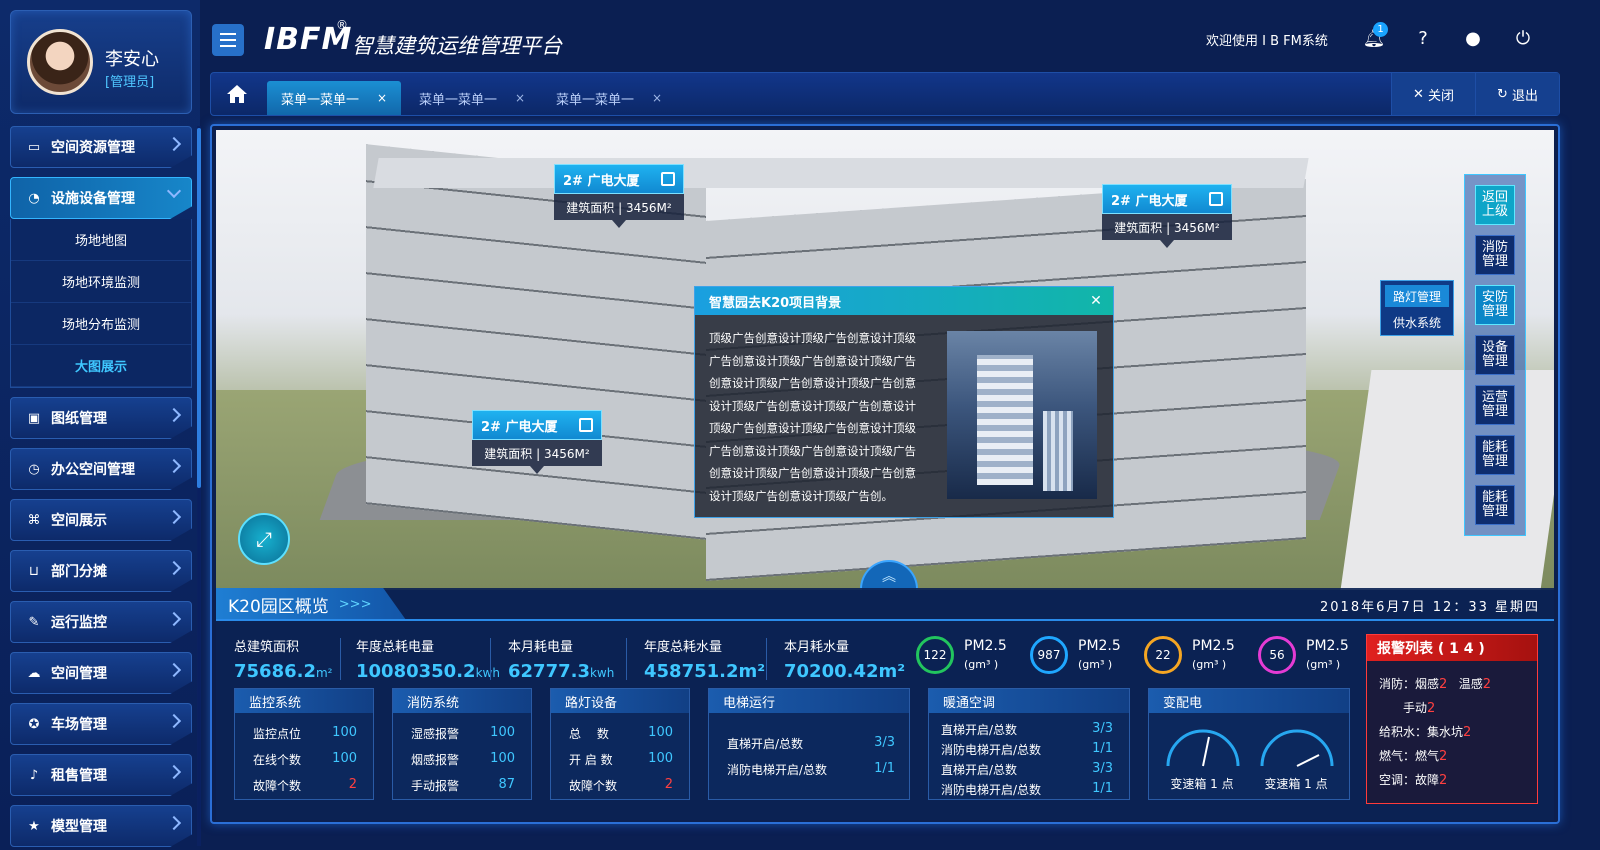 The image size is (1600, 850). What do you see at coordinates (101, 673) in the screenshot?
I see `sidebar-item-space-manage: ☁ 空间管理` at bounding box center [101, 673].